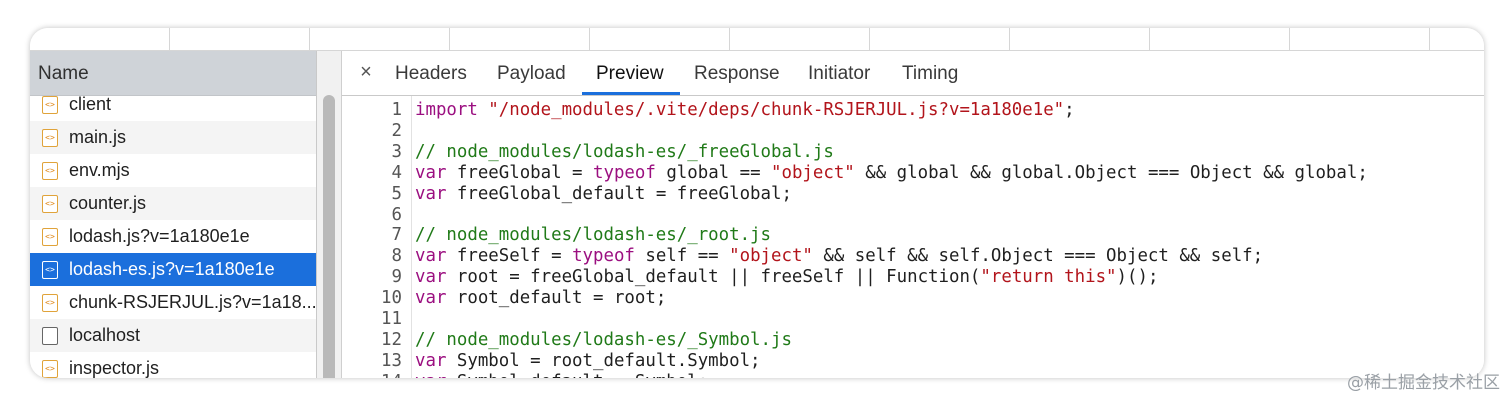  Describe the element at coordinates (531, 73) in the screenshot. I see `tab-payload: Payload` at that location.